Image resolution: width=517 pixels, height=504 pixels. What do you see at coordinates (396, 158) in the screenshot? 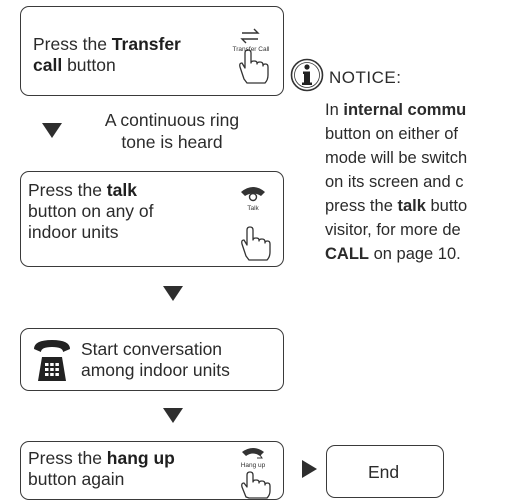
I see `notice-line-3: mode will be switch` at bounding box center [396, 158].